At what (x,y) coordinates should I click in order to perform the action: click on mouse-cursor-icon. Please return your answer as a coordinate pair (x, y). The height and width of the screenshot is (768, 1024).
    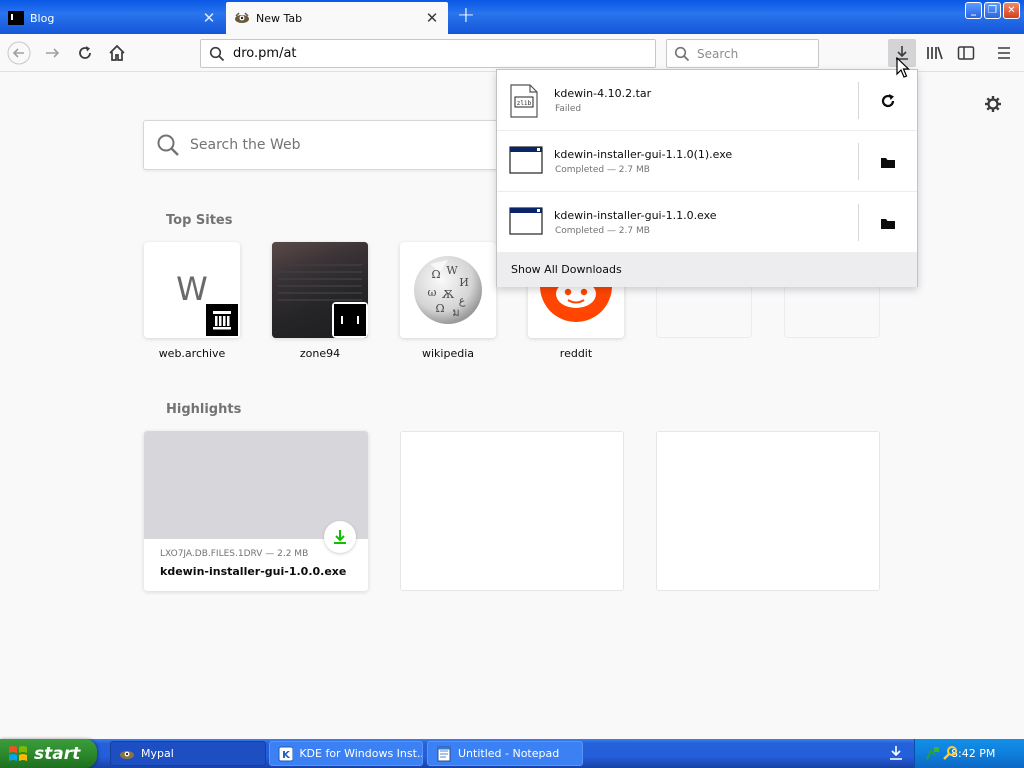
    Looking at the image, I should click on (903, 69).